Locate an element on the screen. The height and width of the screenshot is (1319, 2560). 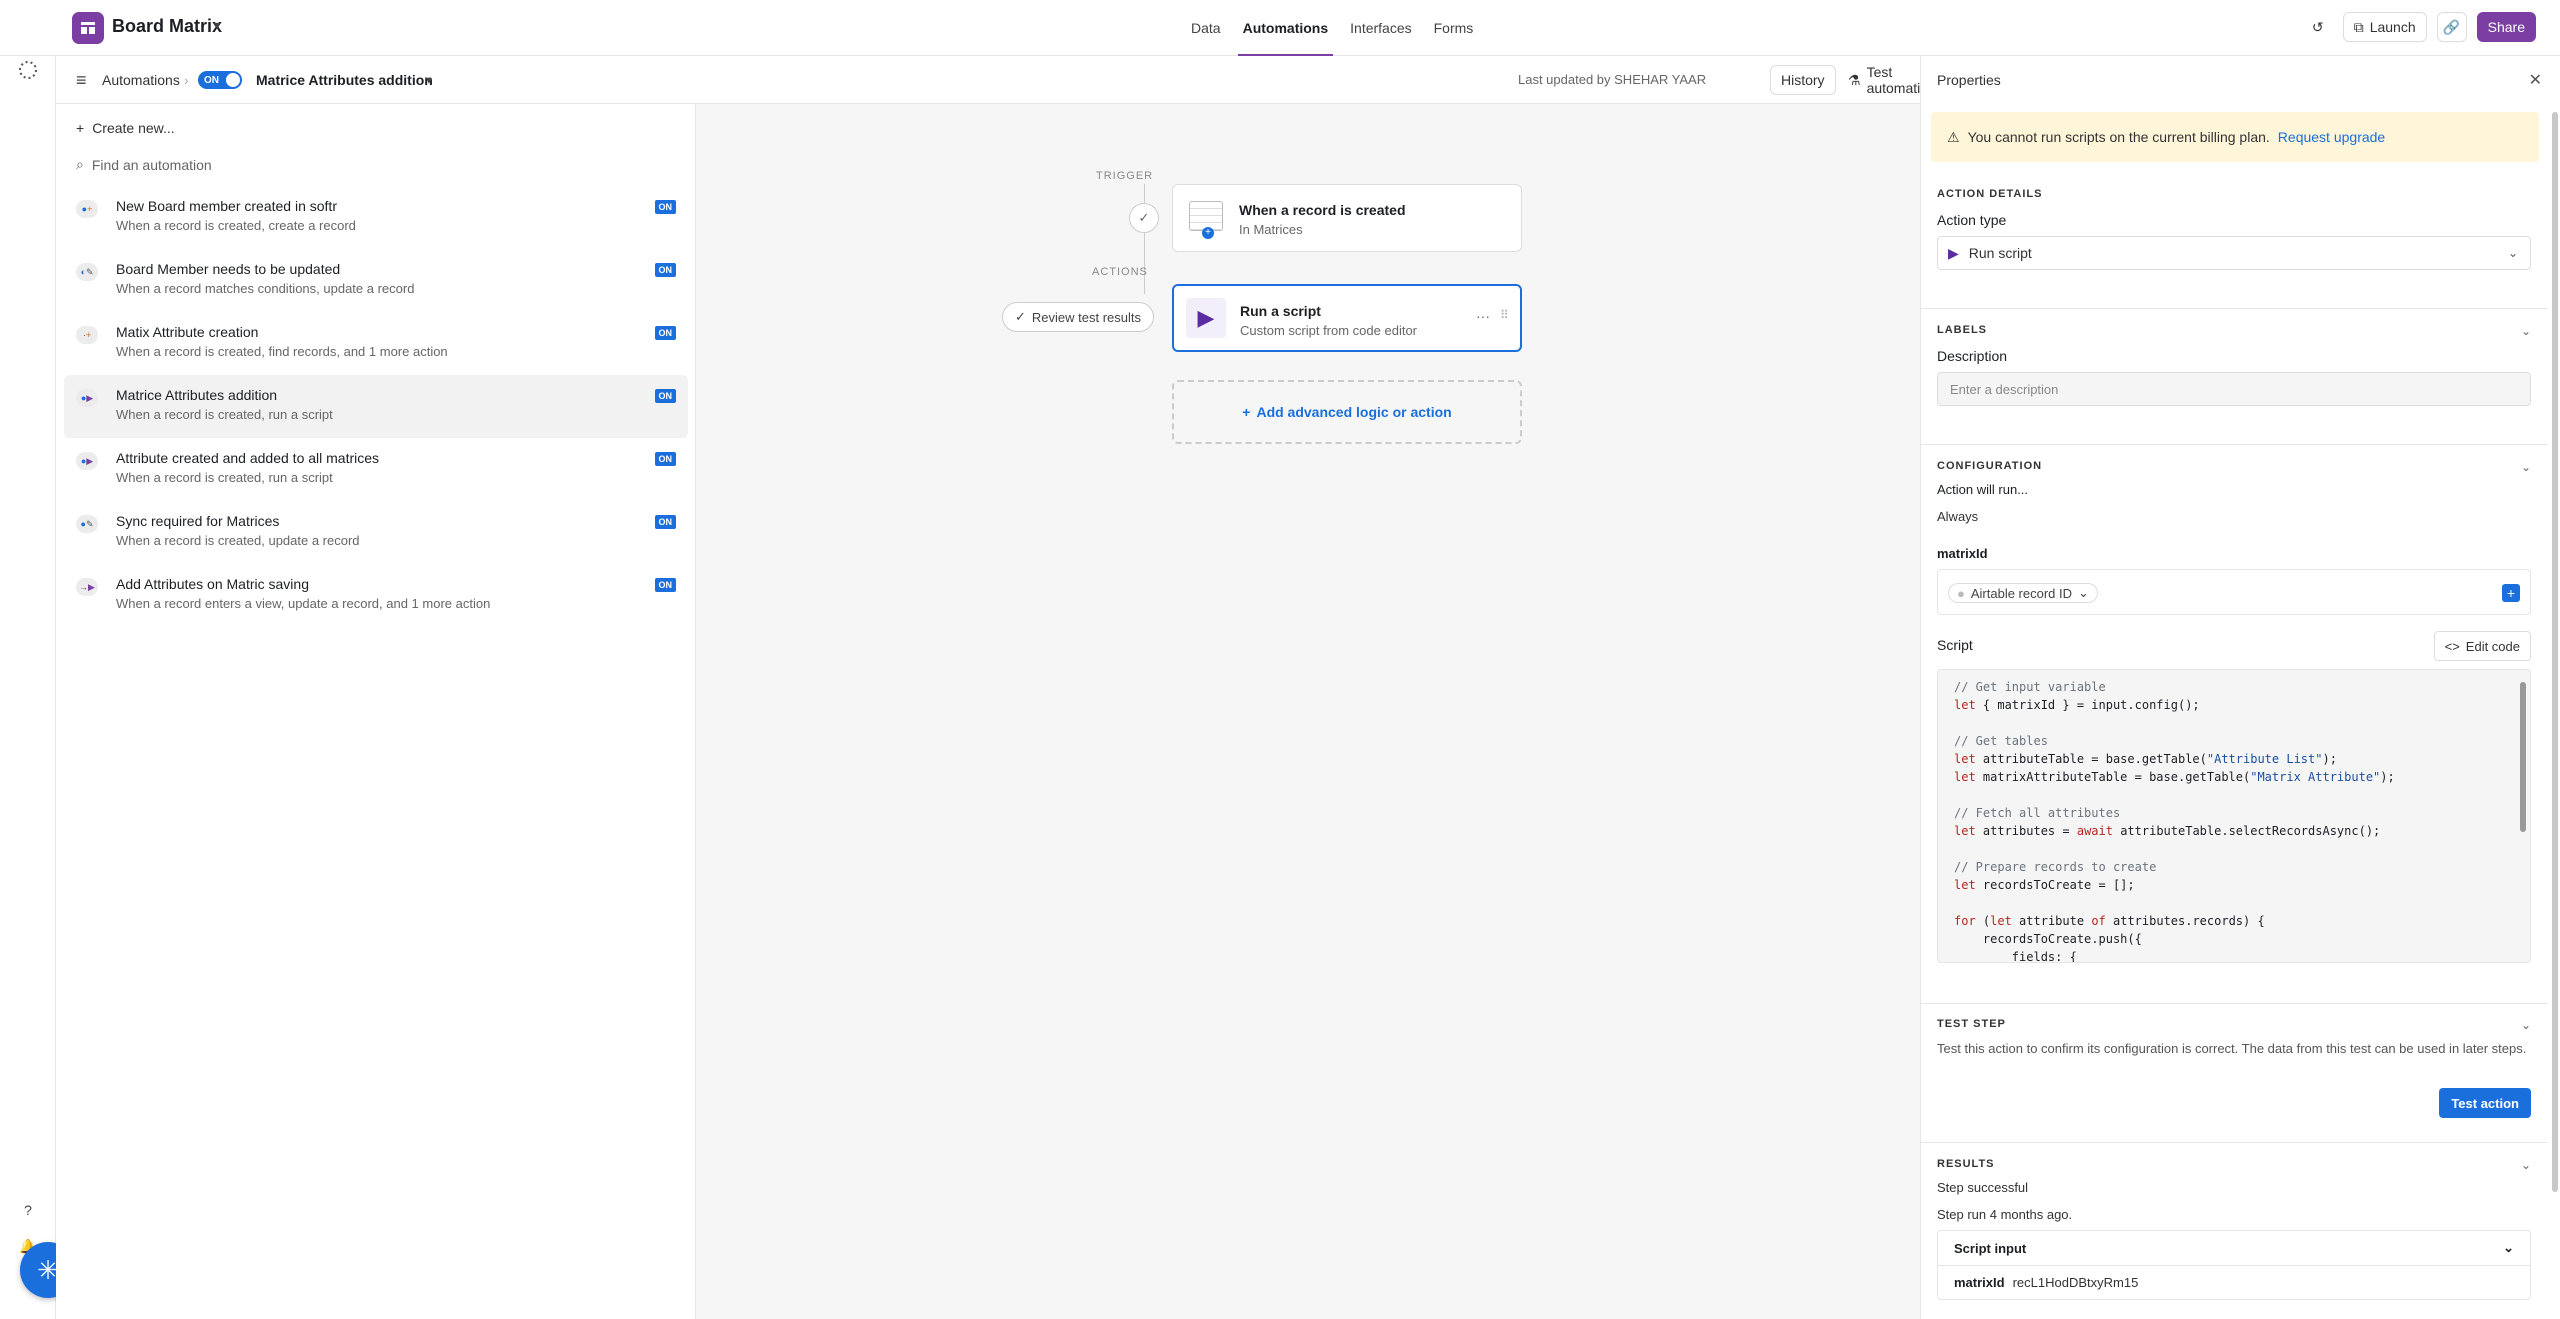
plus-icon: + is located at coordinates (1246, 412).